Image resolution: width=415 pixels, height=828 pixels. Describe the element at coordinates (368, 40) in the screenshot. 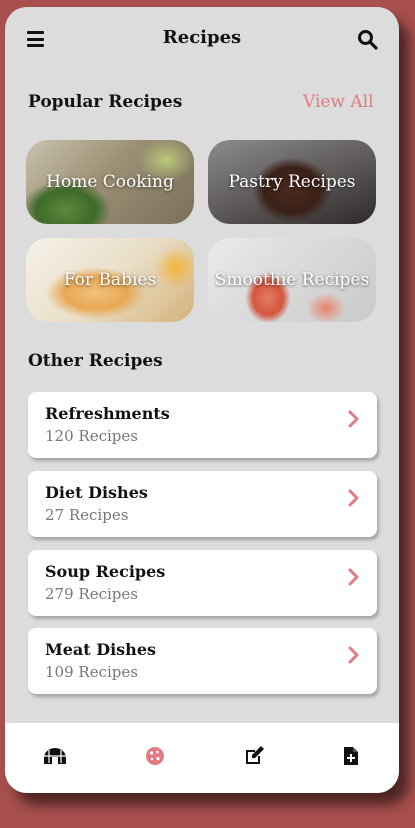

I see `search-icon` at that location.